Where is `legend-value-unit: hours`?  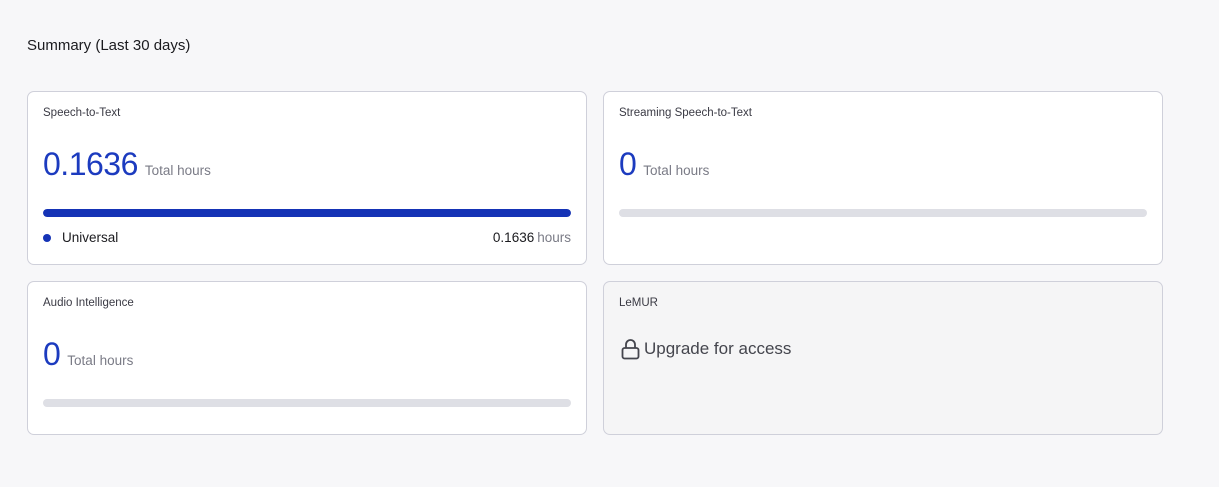 legend-value-unit: hours is located at coordinates (554, 237).